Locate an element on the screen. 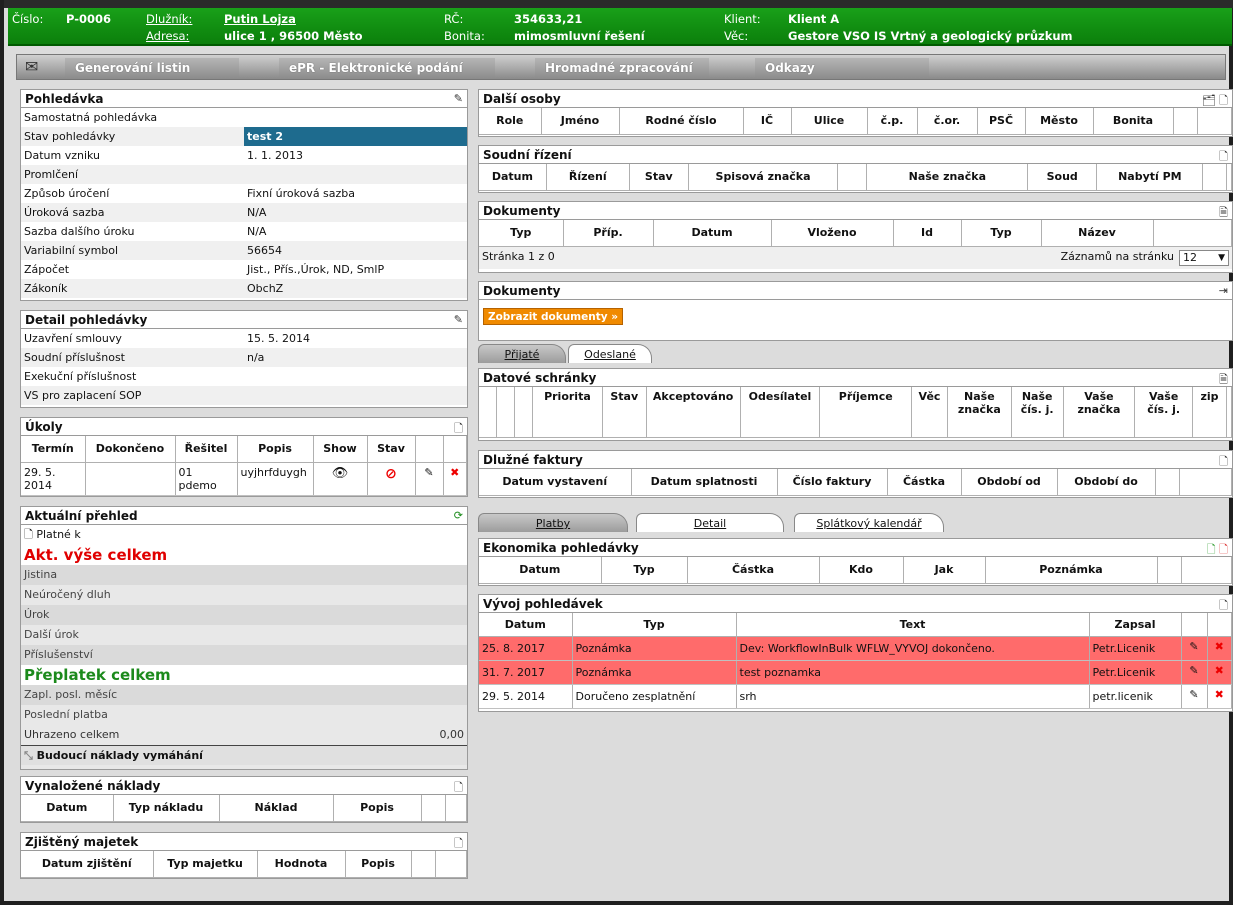  col-termin: Termín is located at coordinates (53, 449).